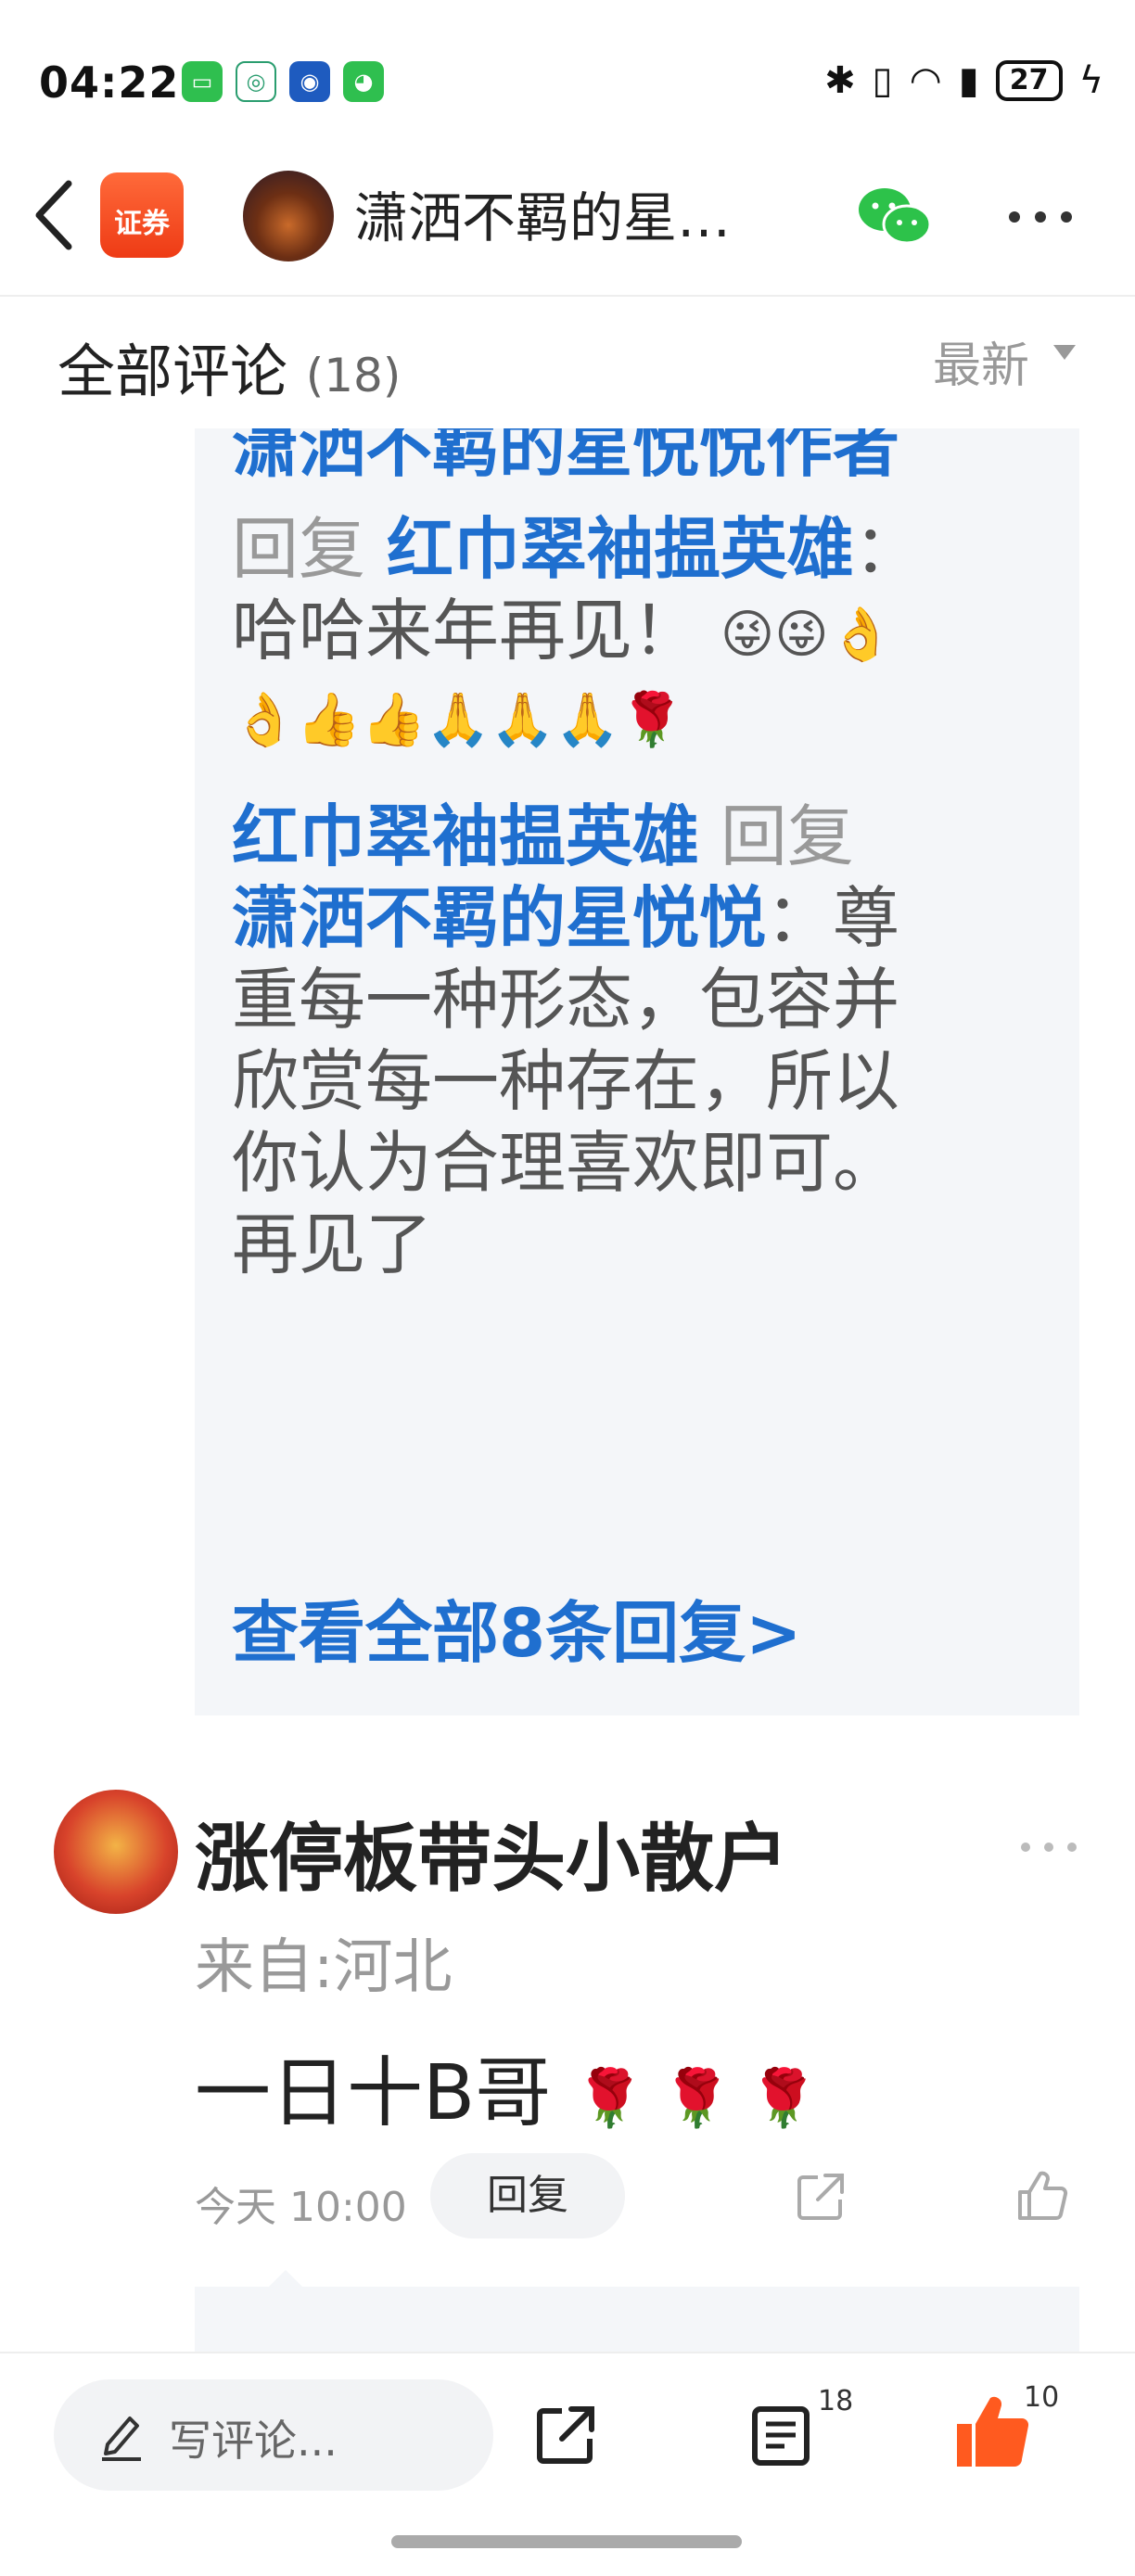 This screenshot has width=1135, height=2576. What do you see at coordinates (883, 80) in the screenshot?
I see `vibrate-icon: ▯` at bounding box center [883, 80].